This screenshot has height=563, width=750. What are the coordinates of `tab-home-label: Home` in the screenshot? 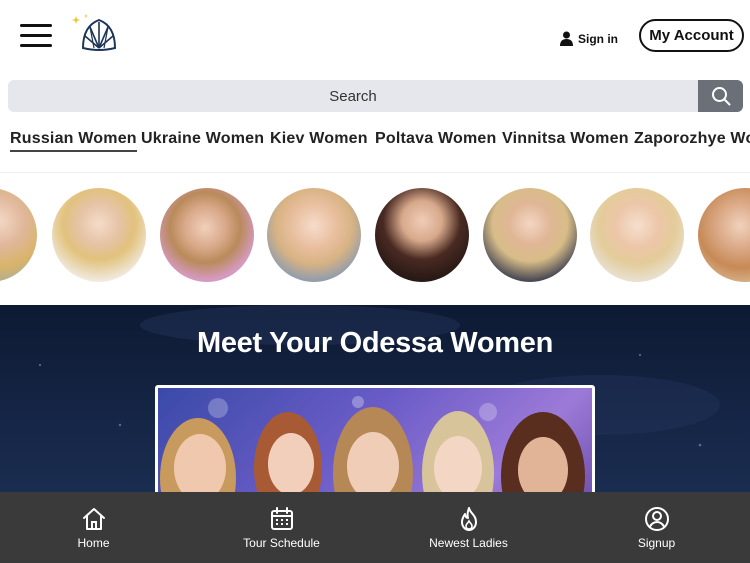 It's located at (93, 542).